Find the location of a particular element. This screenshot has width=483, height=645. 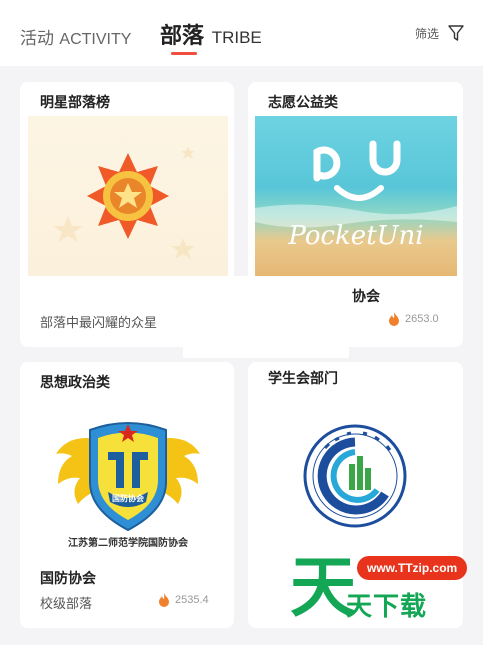

pocketuni-image: PocketUni is located at coordinates (356, 196).